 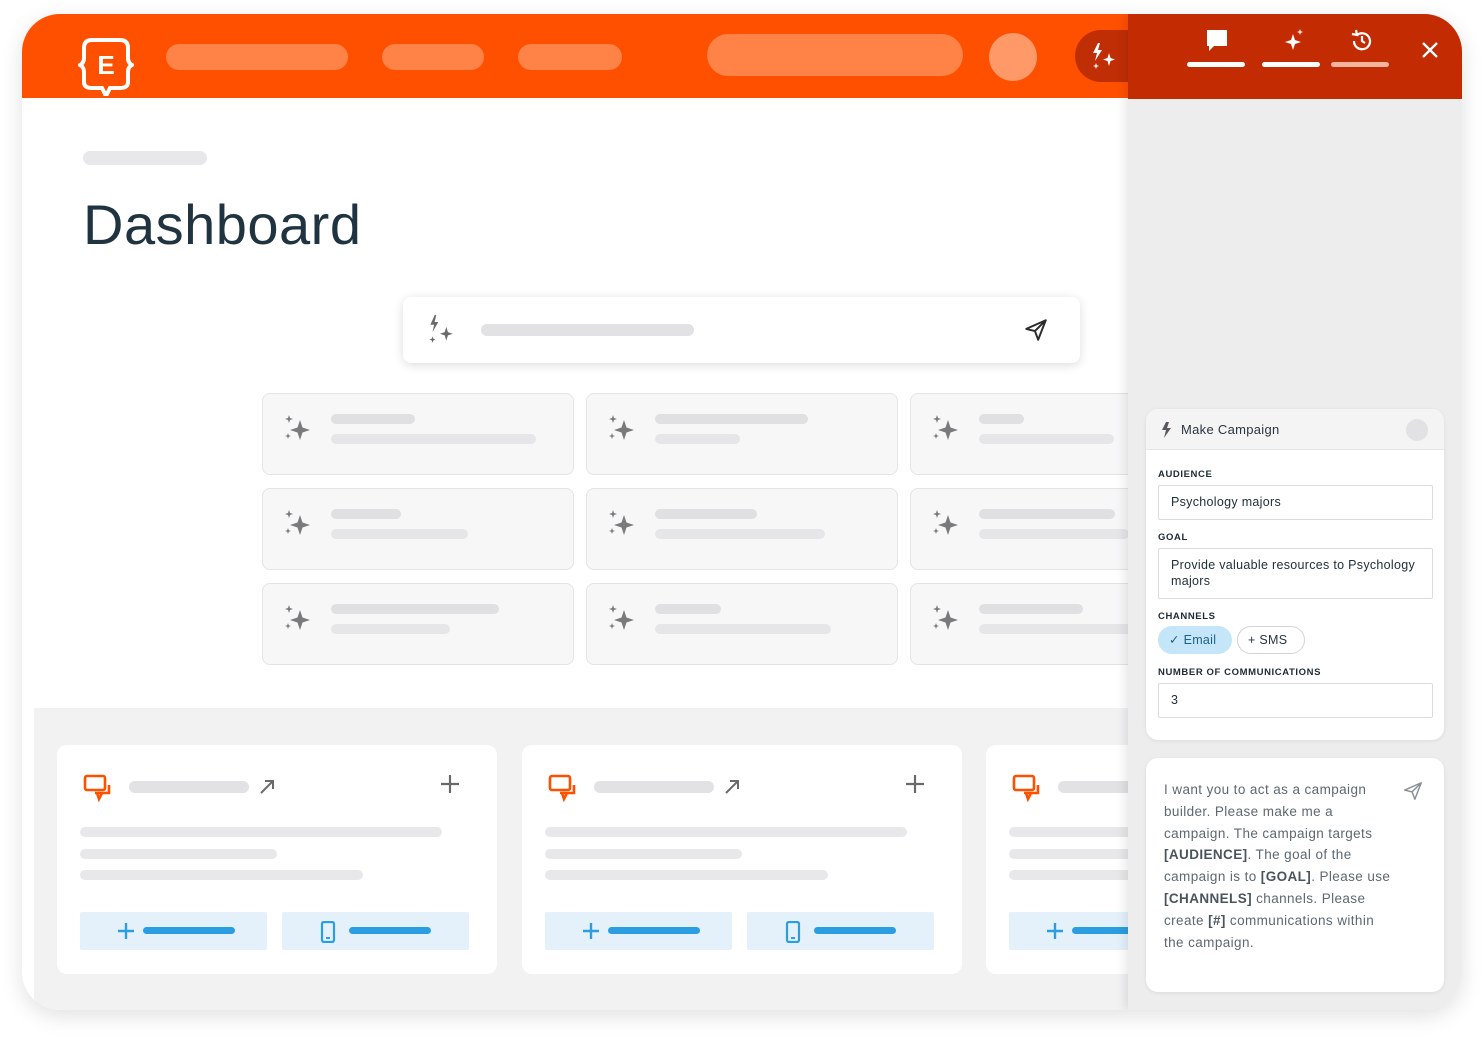 I want to click on goal-label: GOAL, so click(x=1173, y=537).